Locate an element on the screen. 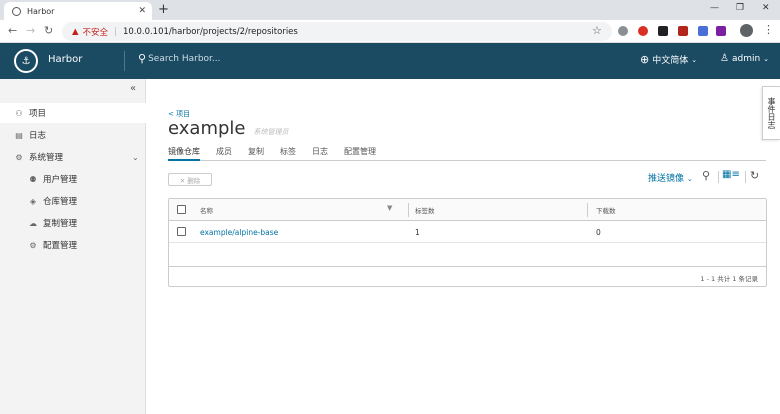 The image size is (780, 414). tab-configuration: 配置管理 is located at coordinates (360, 153).